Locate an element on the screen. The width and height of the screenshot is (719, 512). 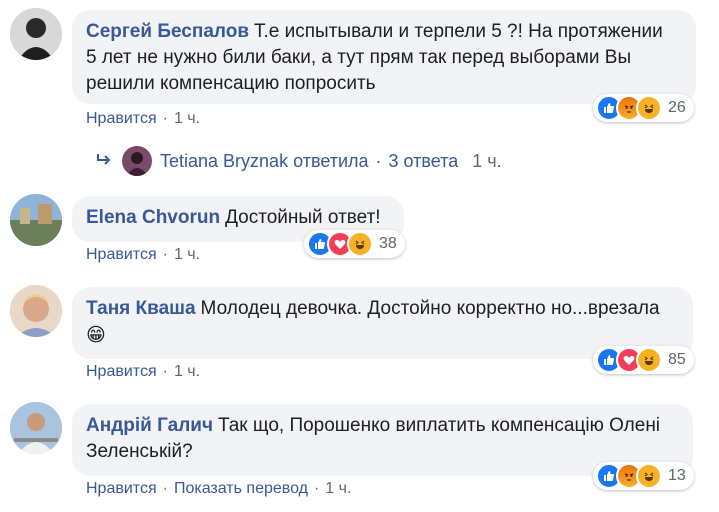
reaction-count: 38 is located at coordinates (388, 243).